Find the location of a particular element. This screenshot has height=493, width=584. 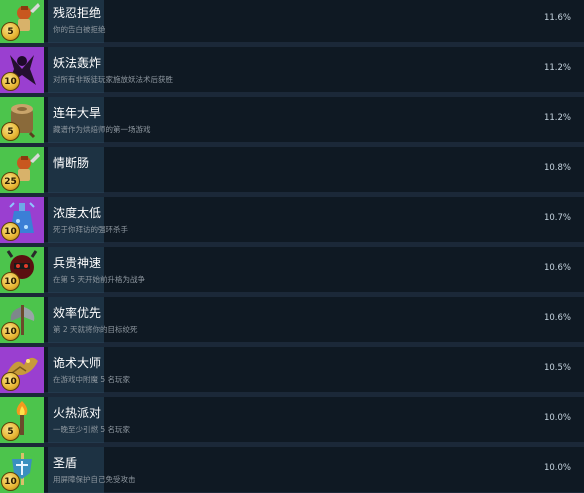

achievement-title: 浓度太低 is located at coordinates (77, 213).